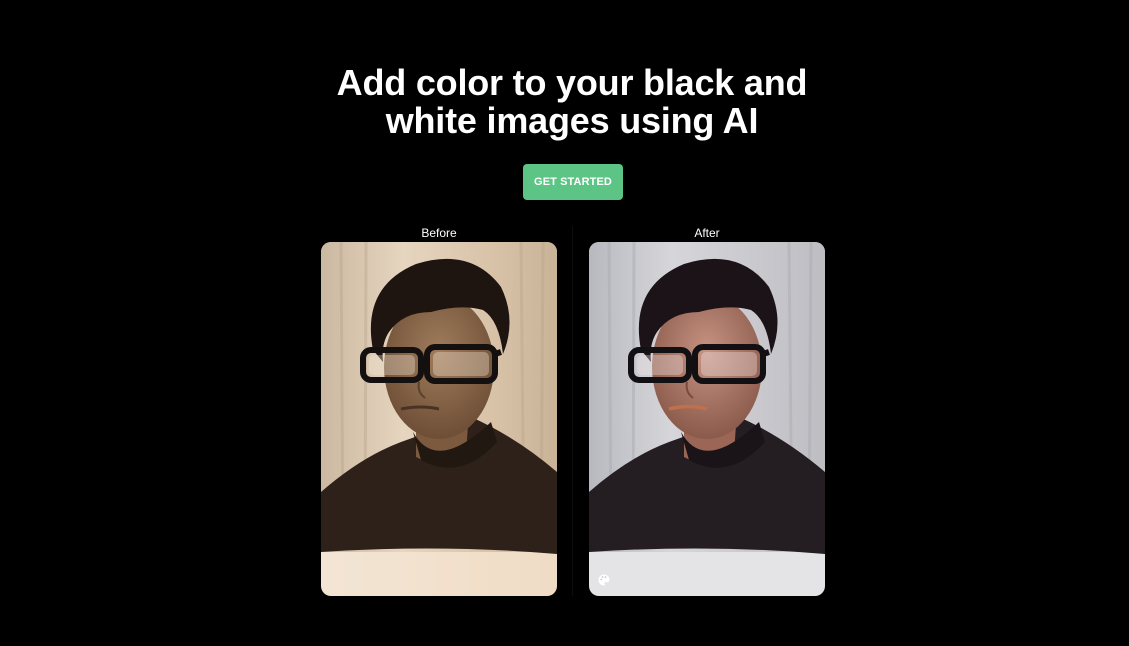 This screenshot has width=1129, height=646. I want to click on after-photo, so click(707, 419).